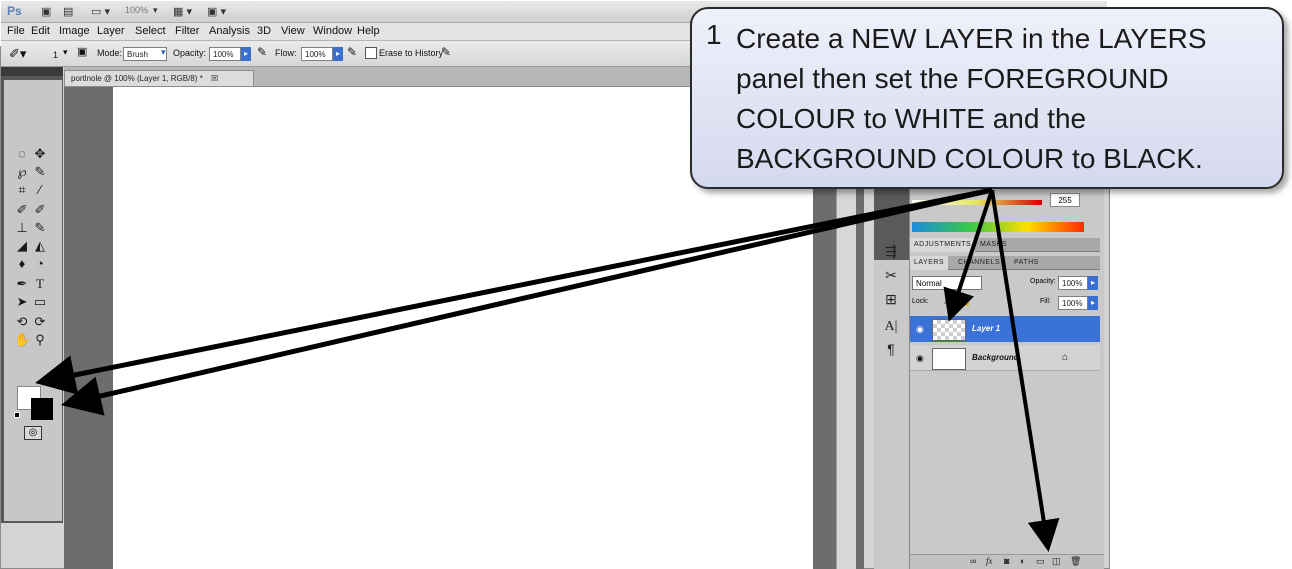 The image size is (1292, 569). Describe the element at coordinates (920, 301) in the screenshot. I see `lock-label: Lock:` at that location.